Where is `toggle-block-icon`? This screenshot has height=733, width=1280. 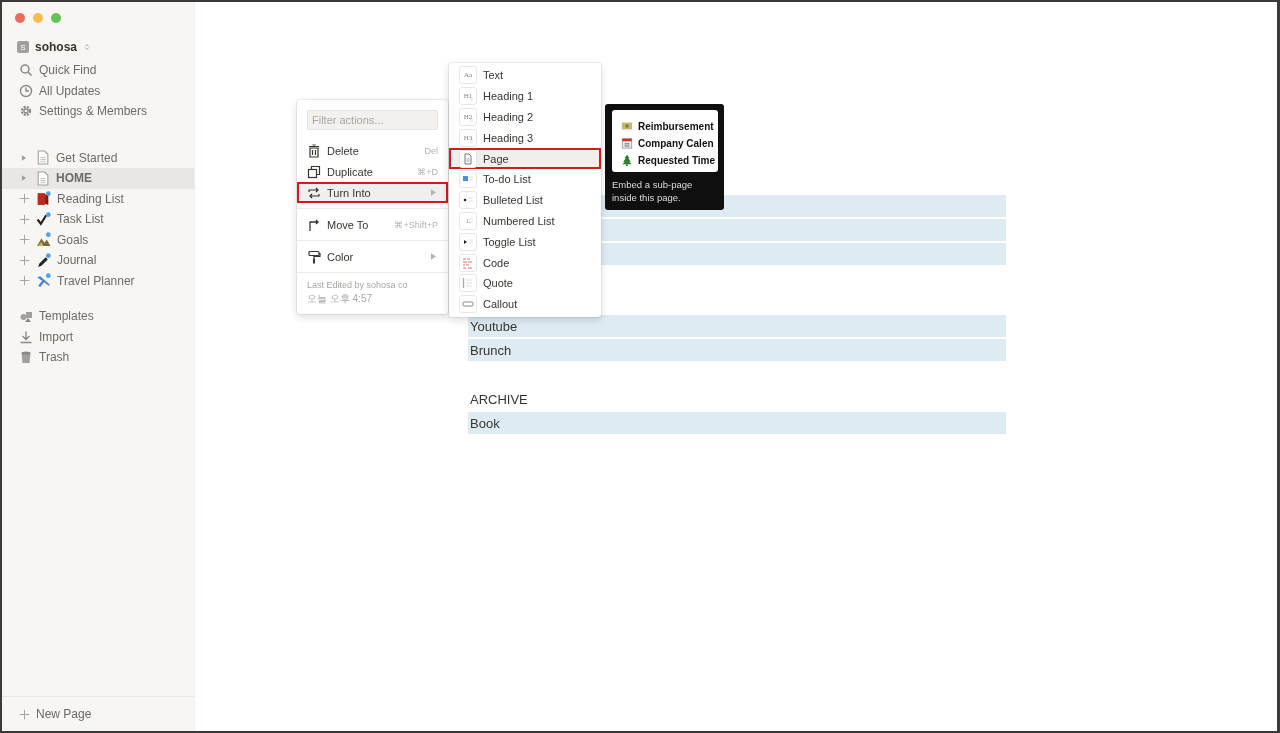 toggle-block-icon is located at coordinates (468, 241).